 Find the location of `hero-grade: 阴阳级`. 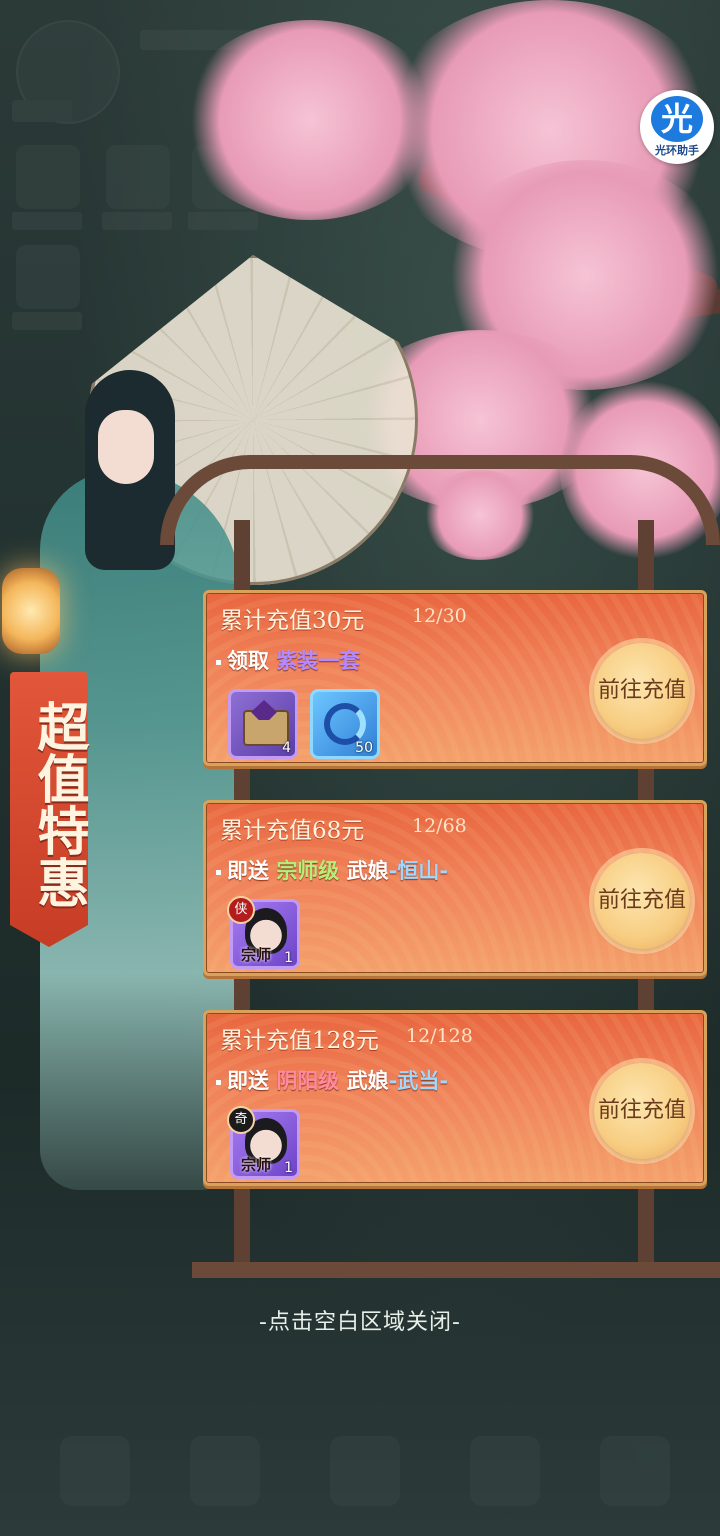

hero-grade: 阴阳级 is located at coordinates (308, 1081).